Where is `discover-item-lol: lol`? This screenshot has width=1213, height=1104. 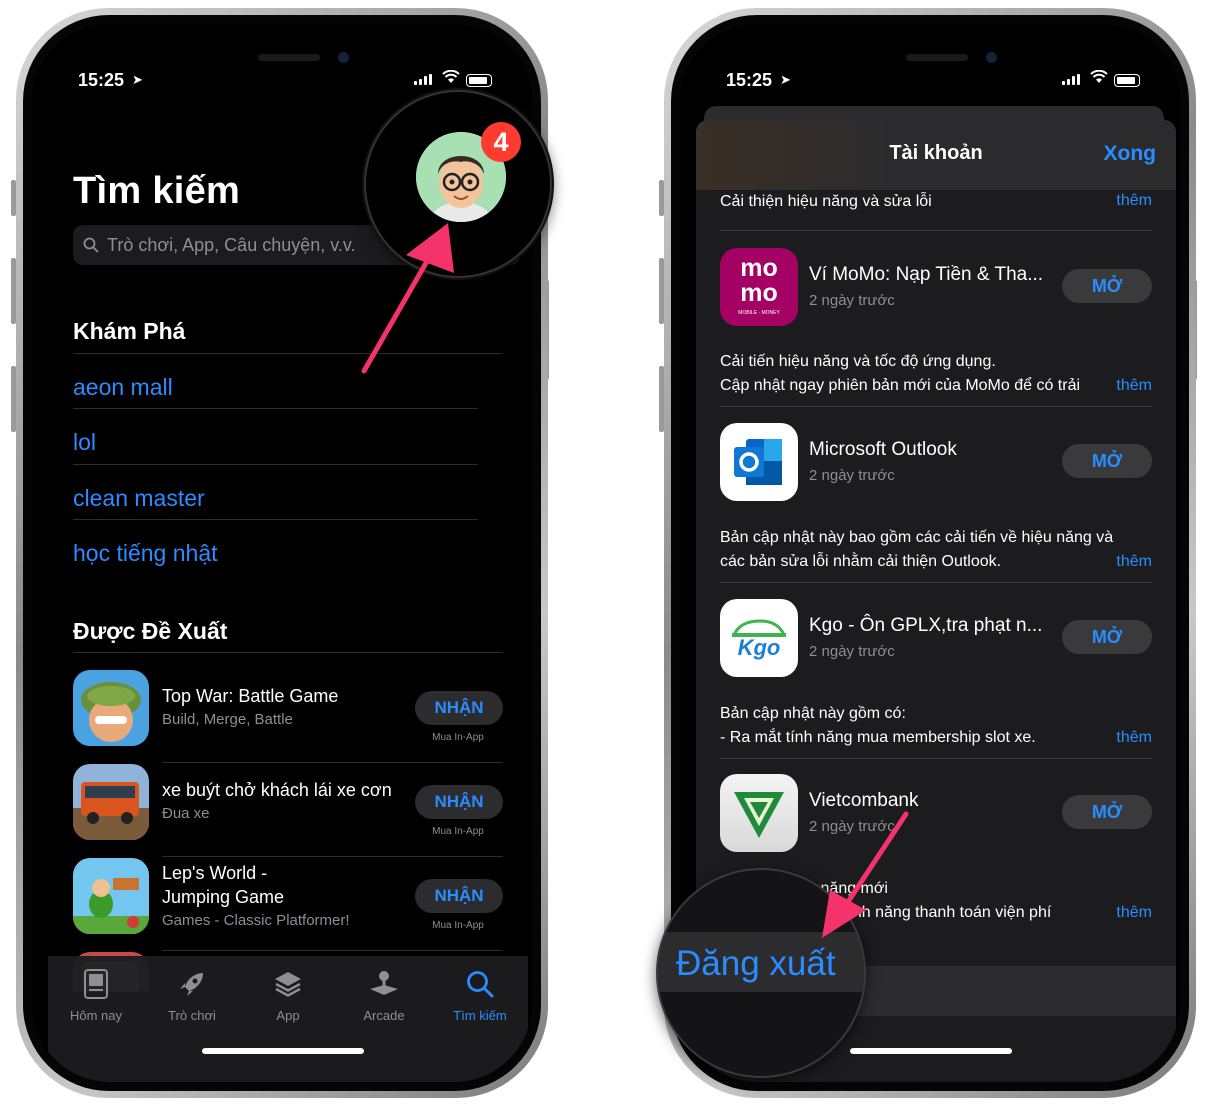
discover-item-lol: lol is located at coordinates (84, 442).